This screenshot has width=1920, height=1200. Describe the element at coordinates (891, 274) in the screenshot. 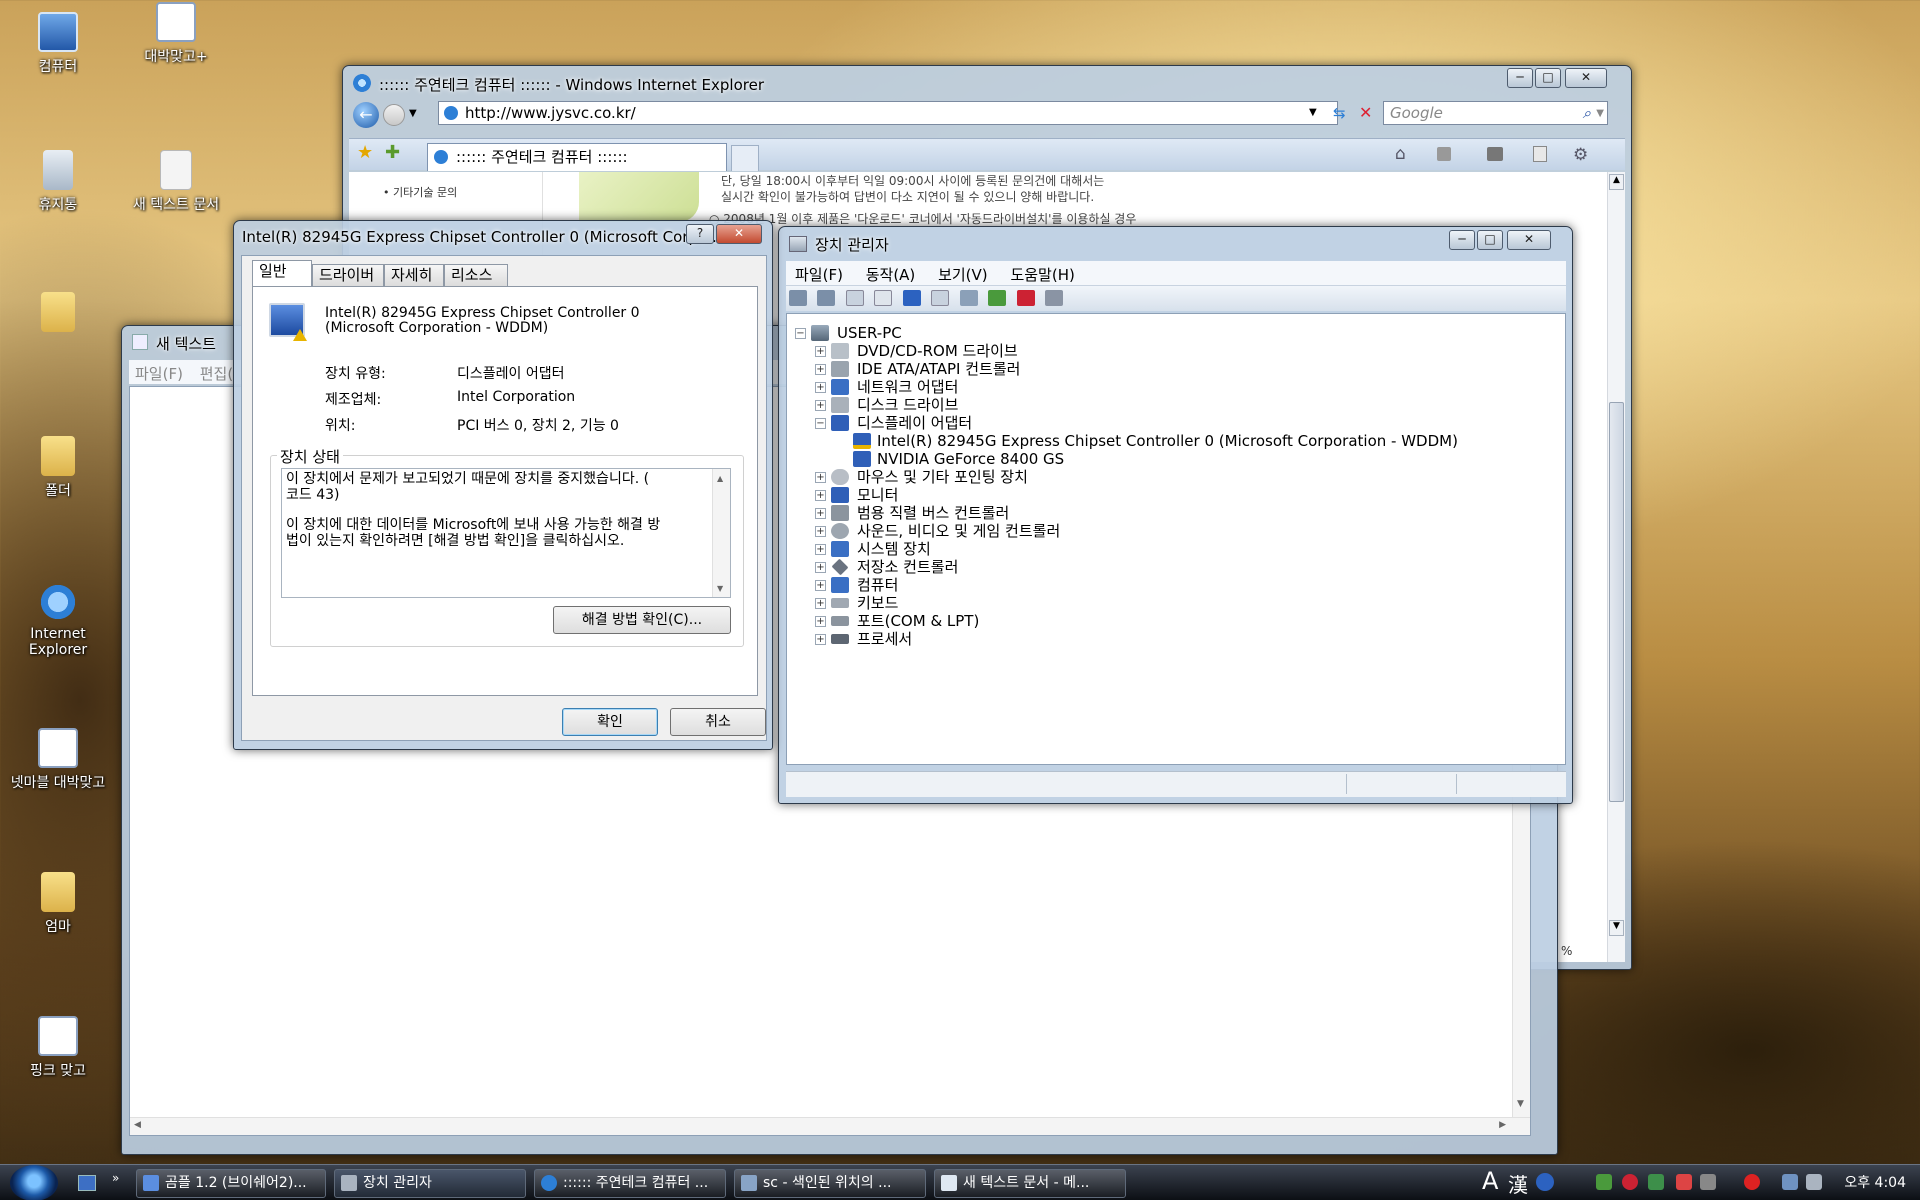

I see `dm-menu-action: 동작(A)` at that location.